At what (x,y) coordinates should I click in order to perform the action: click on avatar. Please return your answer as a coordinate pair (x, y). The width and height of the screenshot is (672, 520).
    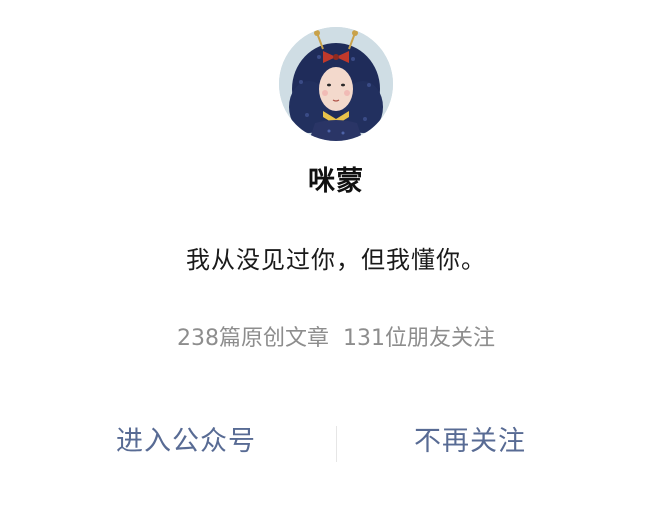
    Looking at the image, I should click on (336, 84).